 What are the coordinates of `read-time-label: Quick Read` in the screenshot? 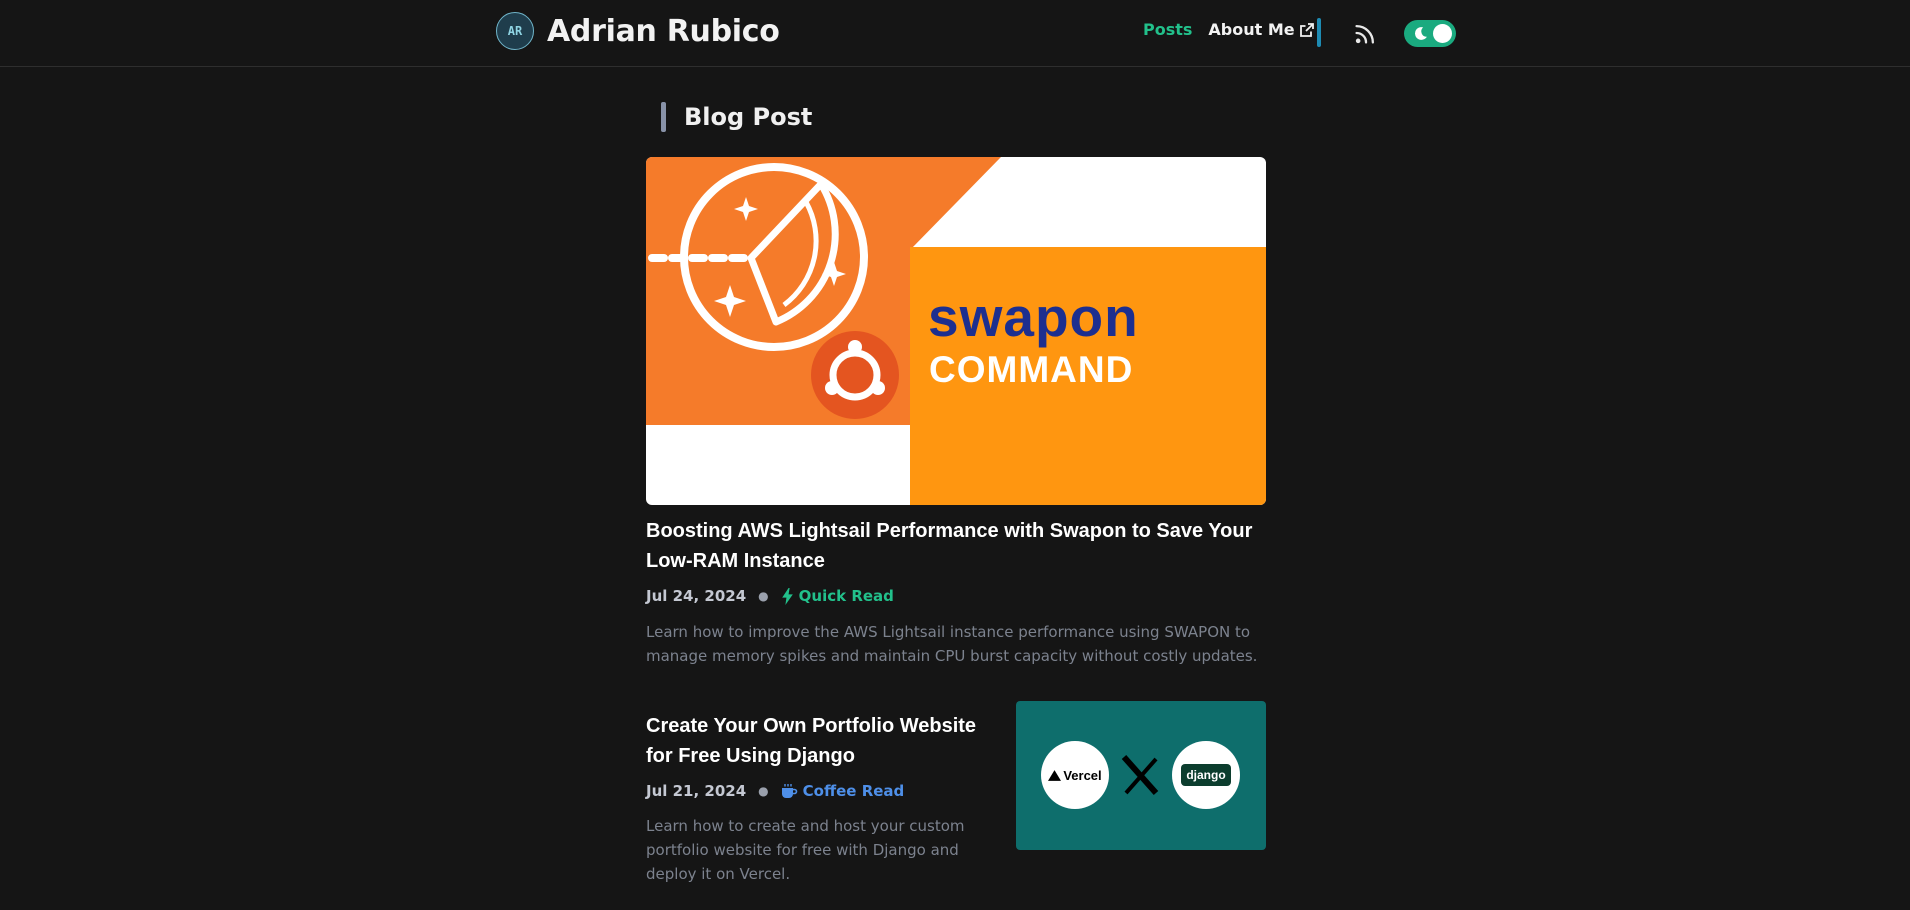 It's located at (846, 596).